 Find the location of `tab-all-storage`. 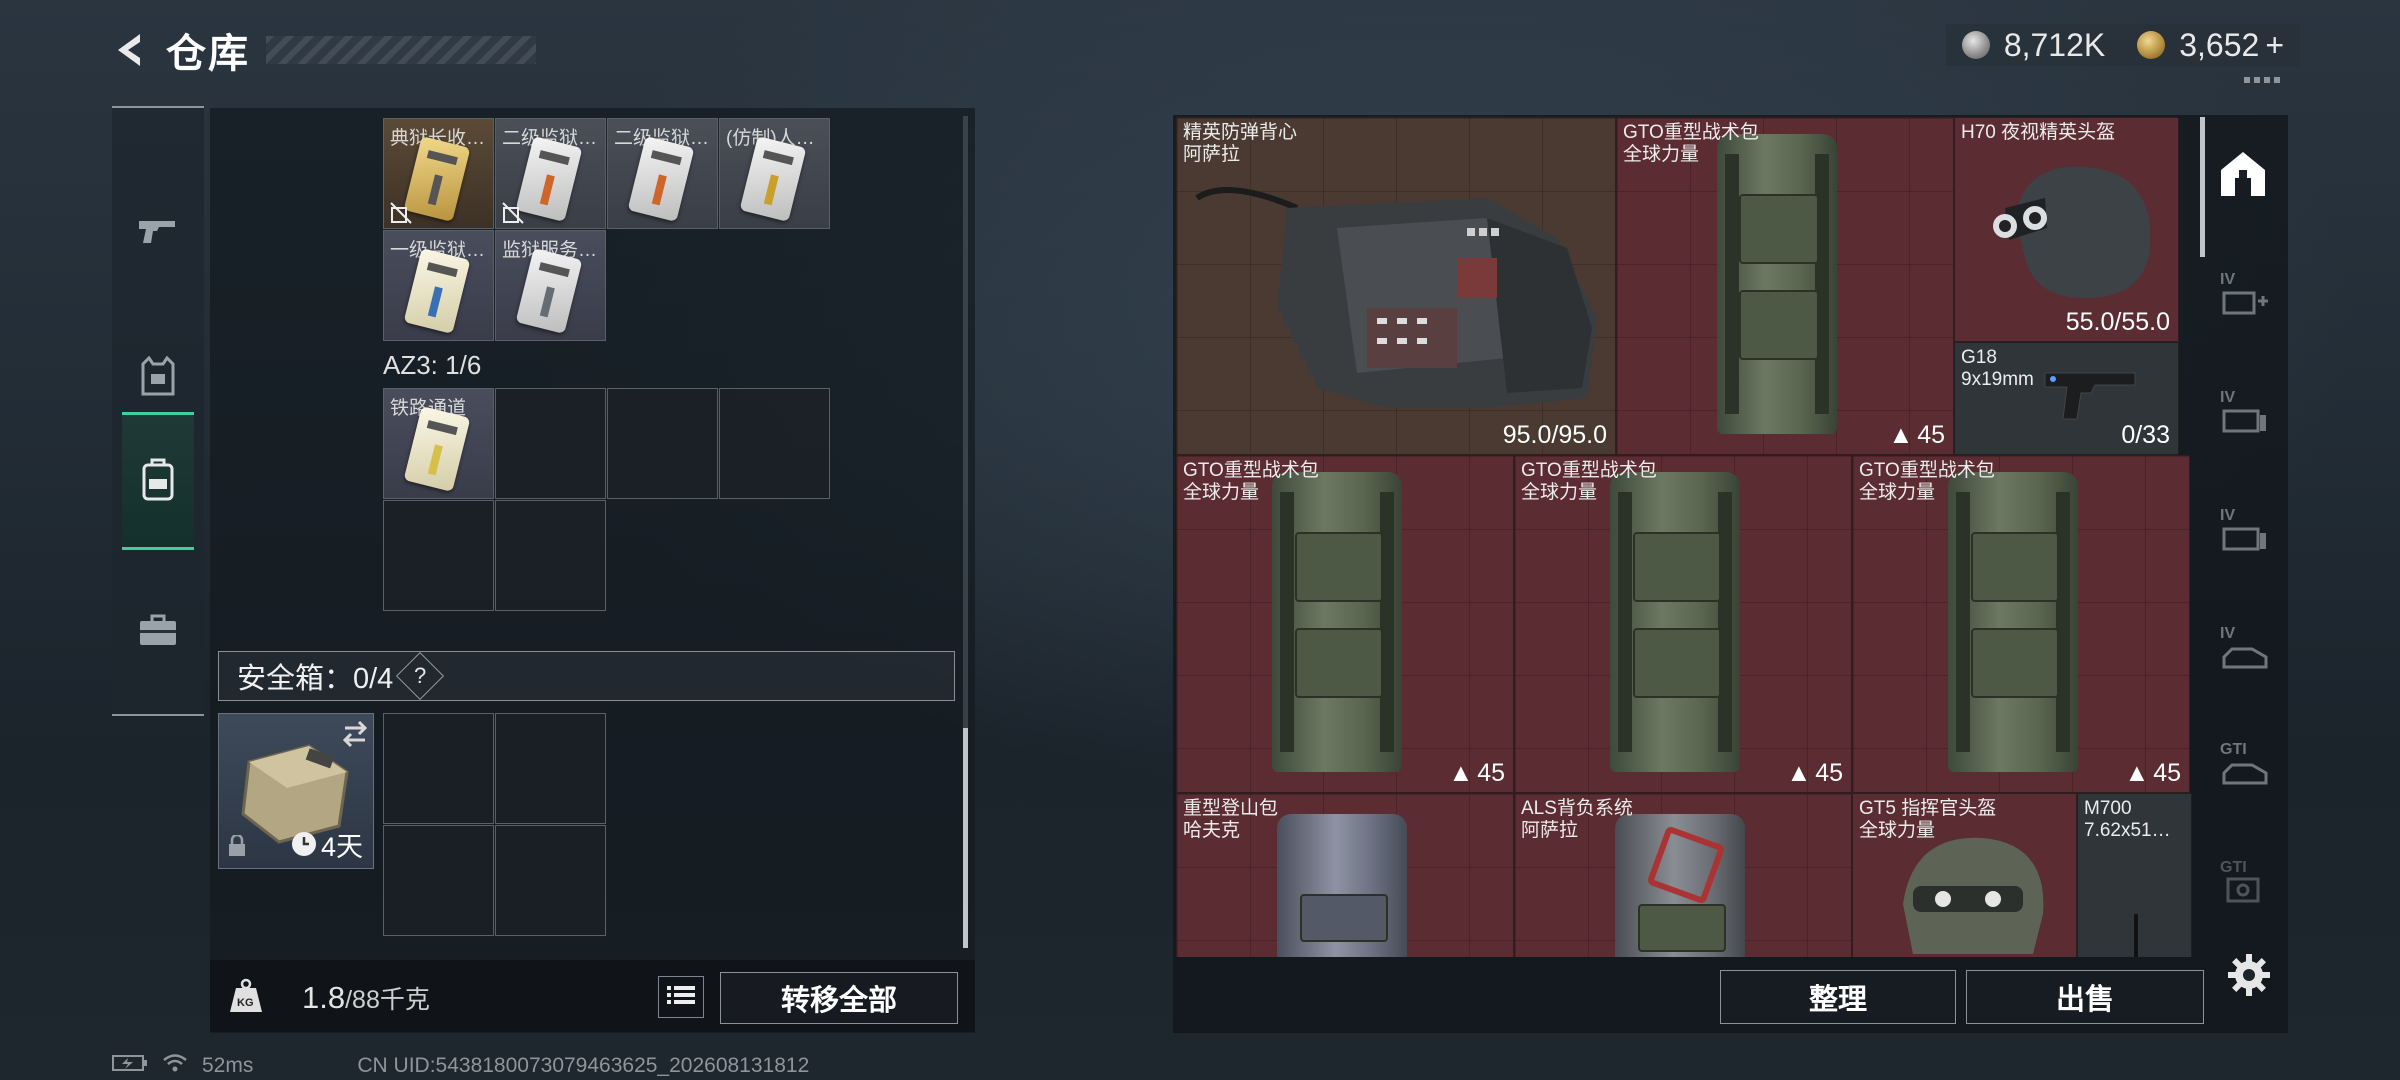

tab-all-storage is located at coordinates (2243, 176).